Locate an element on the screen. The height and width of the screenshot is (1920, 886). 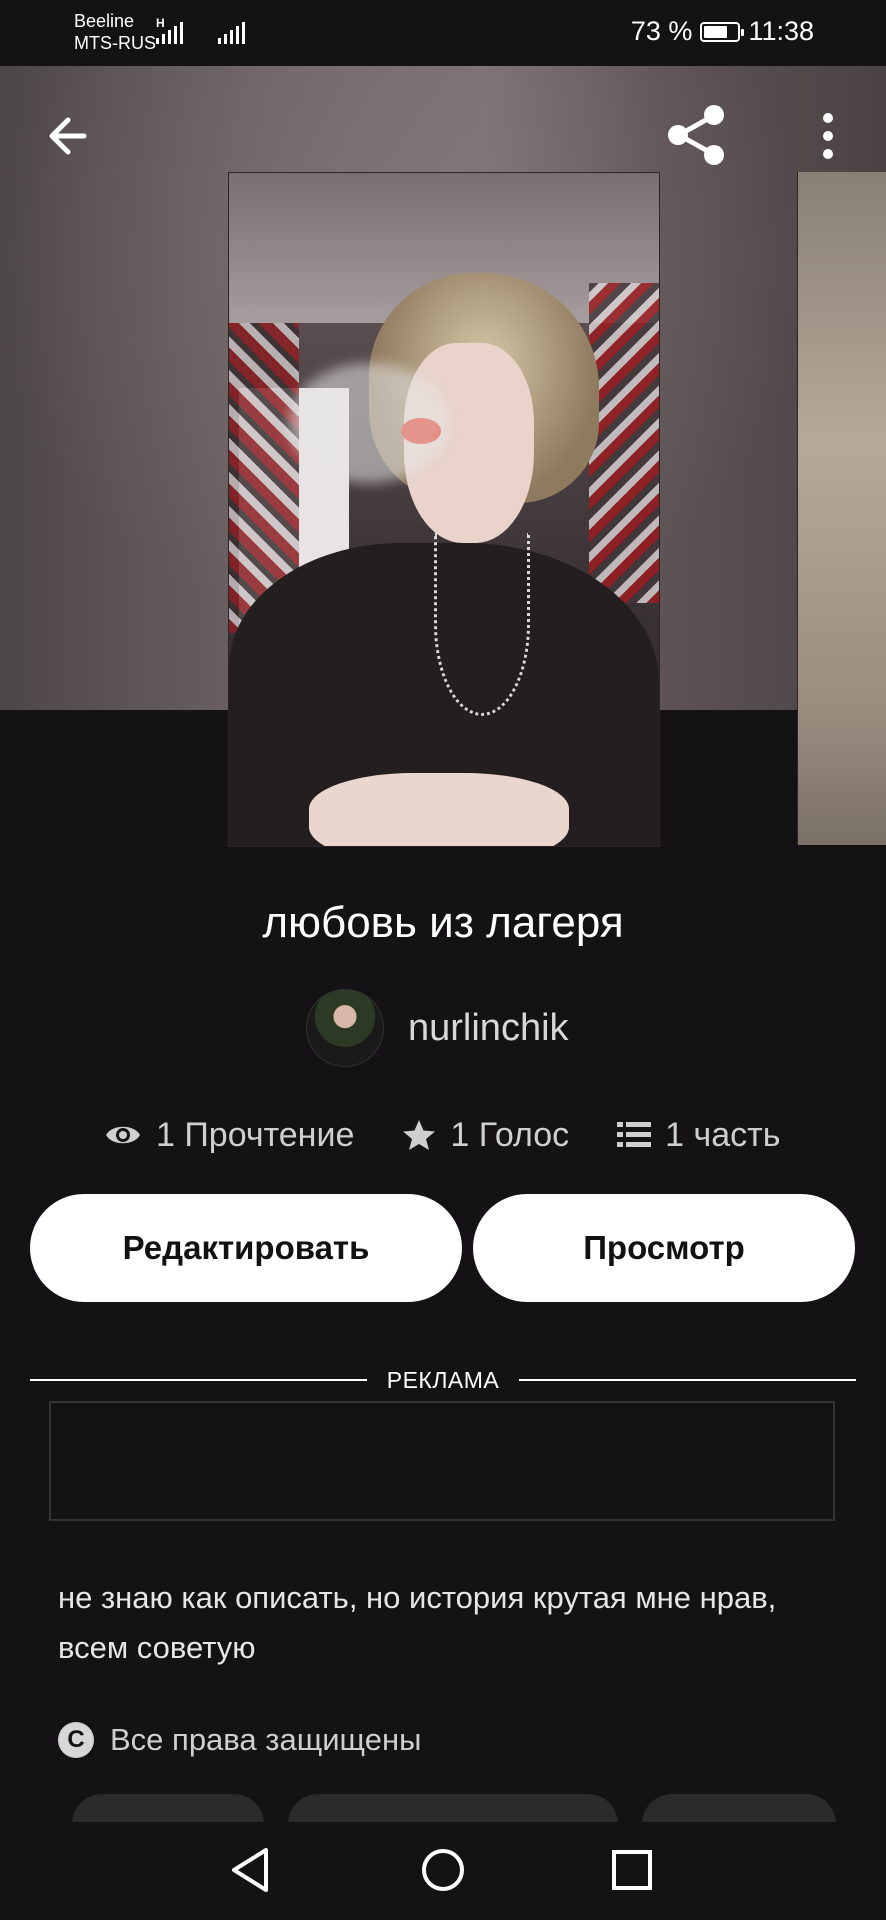
status-right: 73 % 11:38 is located at coordinates (722, 31).